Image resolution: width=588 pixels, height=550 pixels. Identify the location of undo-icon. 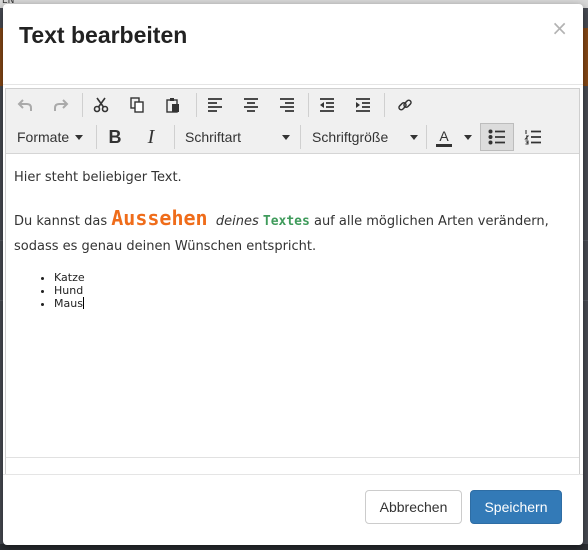
(25, 105).